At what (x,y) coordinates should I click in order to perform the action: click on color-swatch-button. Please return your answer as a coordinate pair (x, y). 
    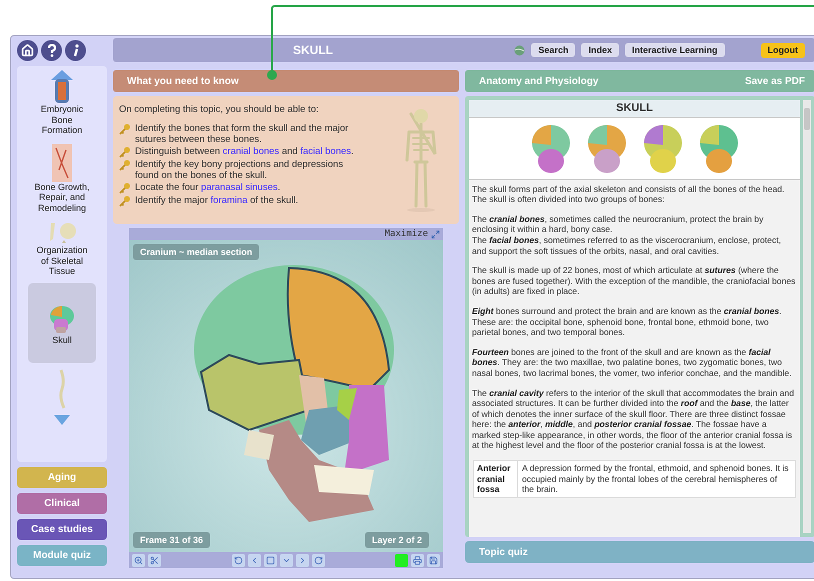
    Looking at the image, I should click on (401, 560).